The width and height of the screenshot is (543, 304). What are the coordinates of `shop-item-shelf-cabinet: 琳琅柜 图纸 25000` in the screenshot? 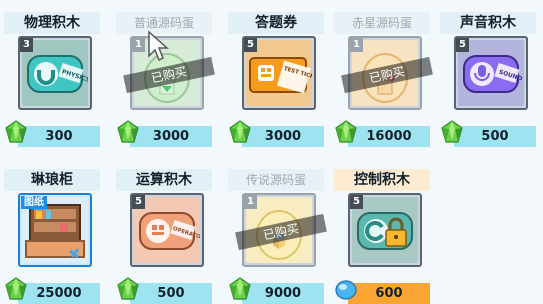 It's located at (52, 236).